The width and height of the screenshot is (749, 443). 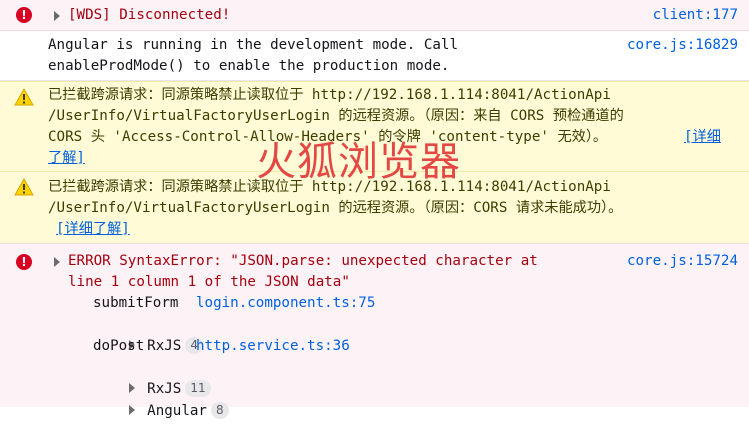 What do you see at coordinates (164, 346) in the screenshot?
I see `stack-group-label: RxJS` at bounding box center [164, 346].